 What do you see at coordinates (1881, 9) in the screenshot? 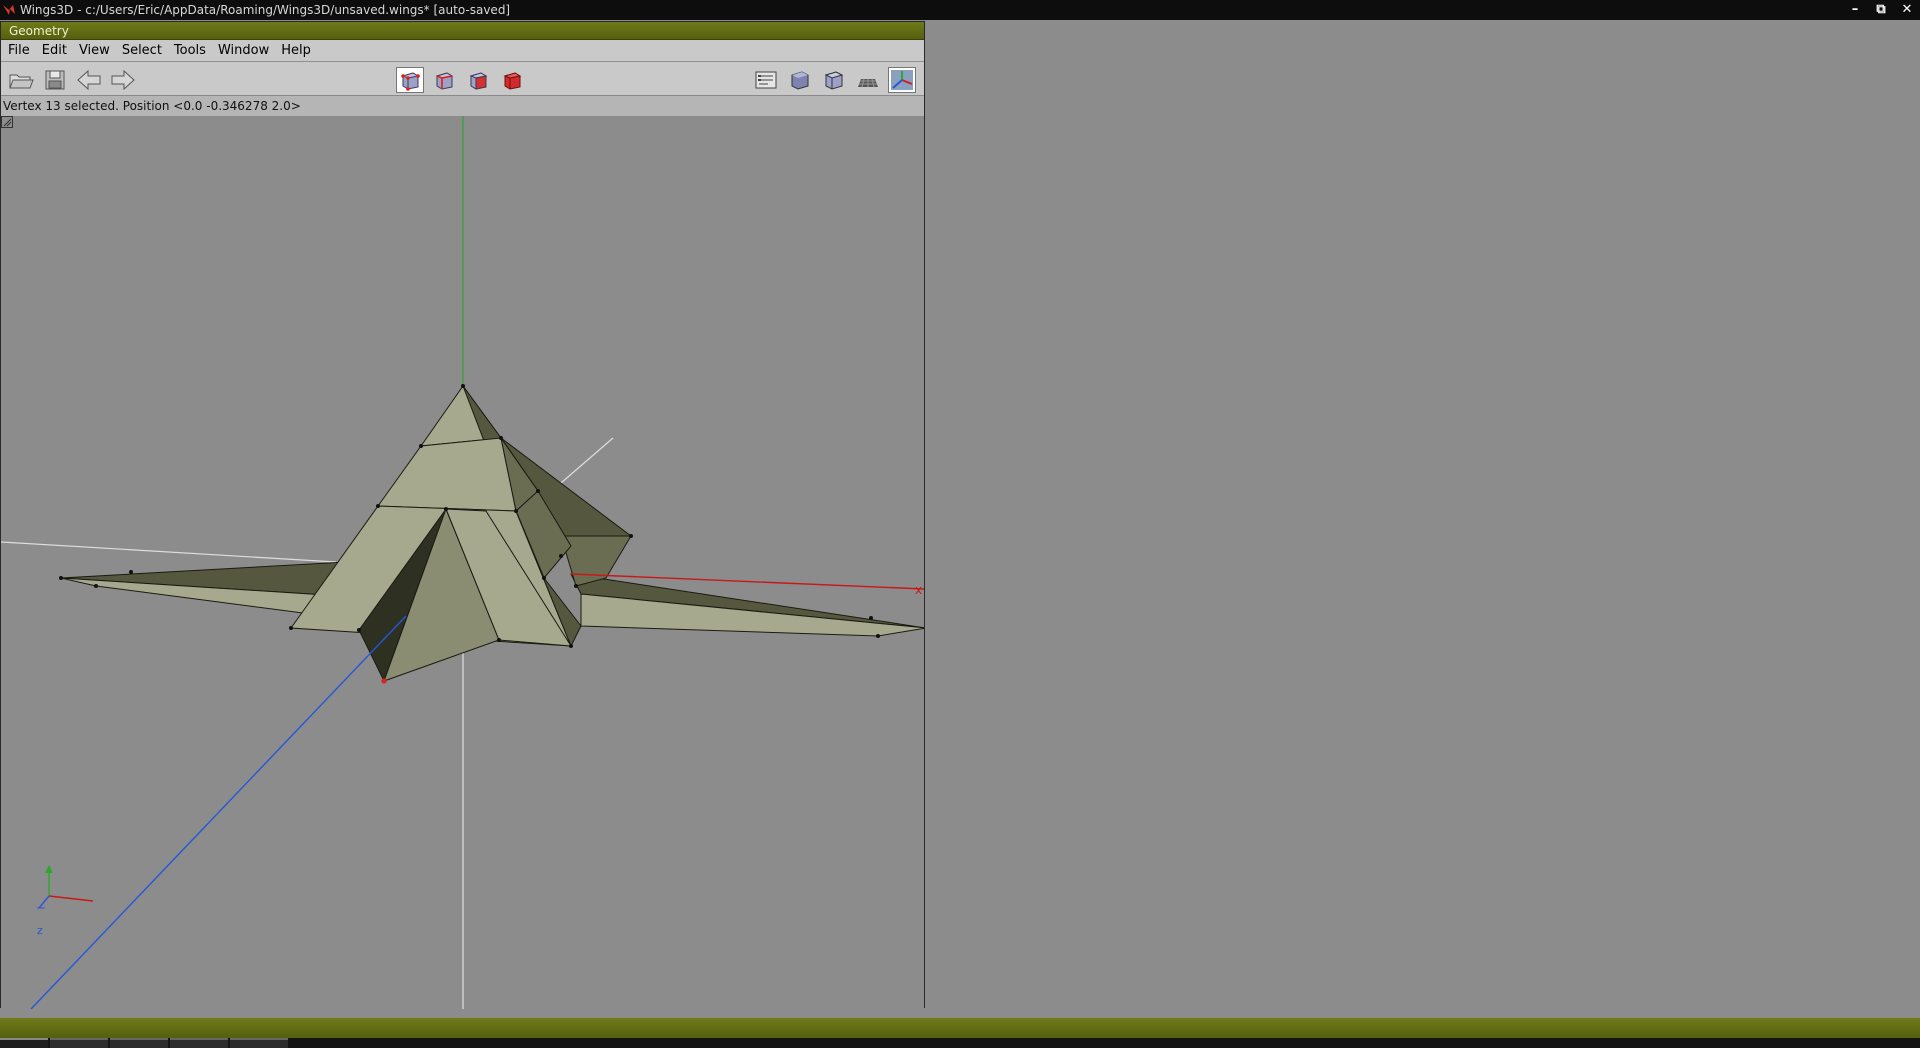
I see `restore-icon: ⧉` at bounding box center [1881, 9].